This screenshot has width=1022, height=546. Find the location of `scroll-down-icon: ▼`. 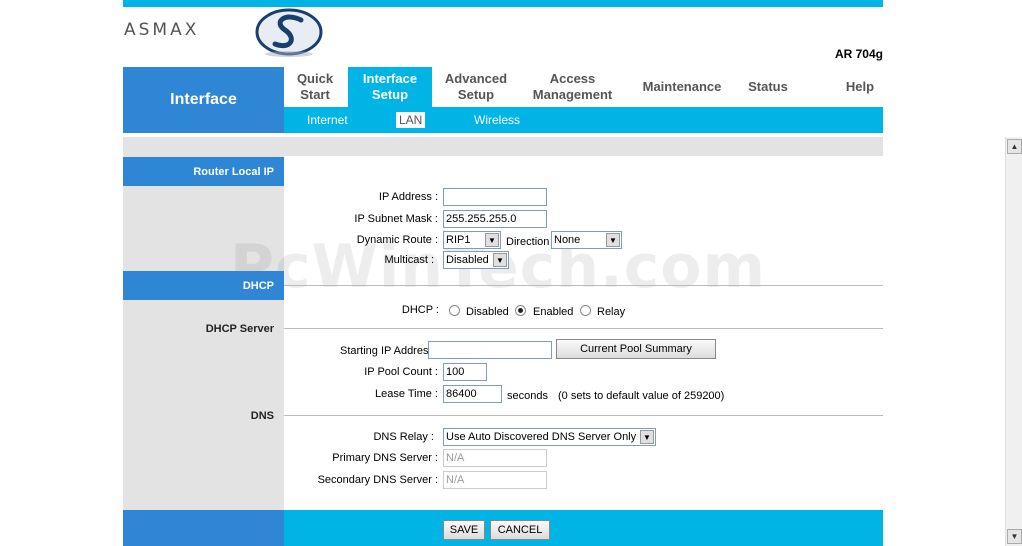

scroll-down-icon: ▼ is located at coordinates (1014, 536).